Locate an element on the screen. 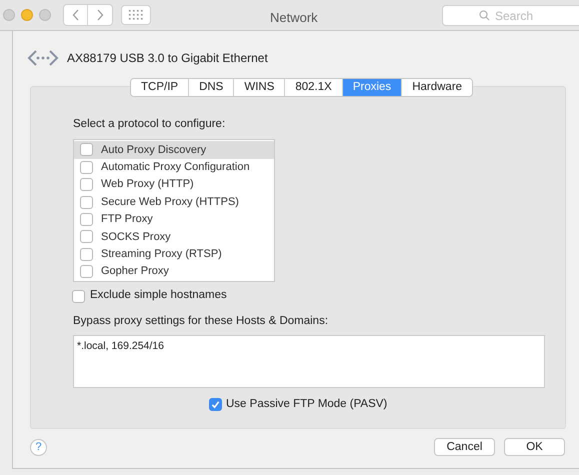  protocol-item: Web Proxy (HTTP) is located at coordinates (174, 185).